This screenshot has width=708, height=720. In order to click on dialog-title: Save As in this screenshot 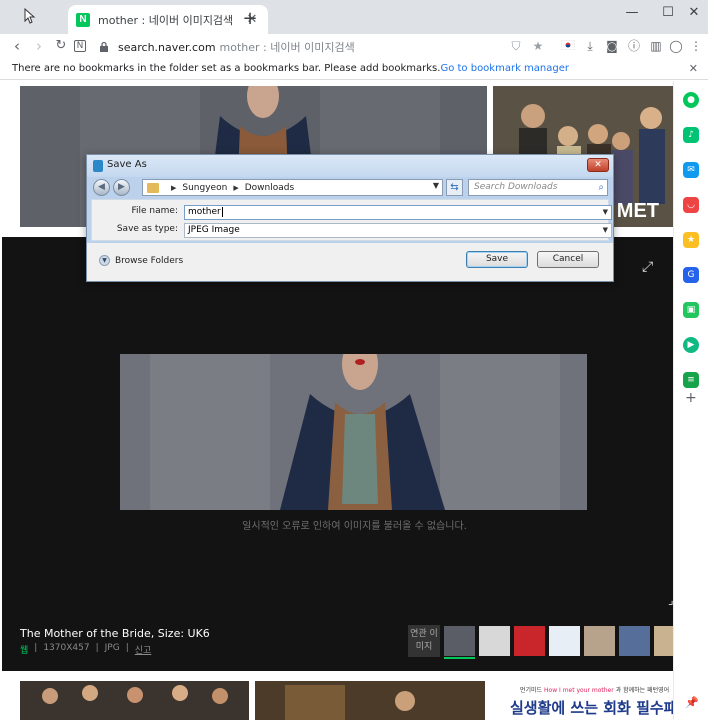, I will do `click(127, 164)`.